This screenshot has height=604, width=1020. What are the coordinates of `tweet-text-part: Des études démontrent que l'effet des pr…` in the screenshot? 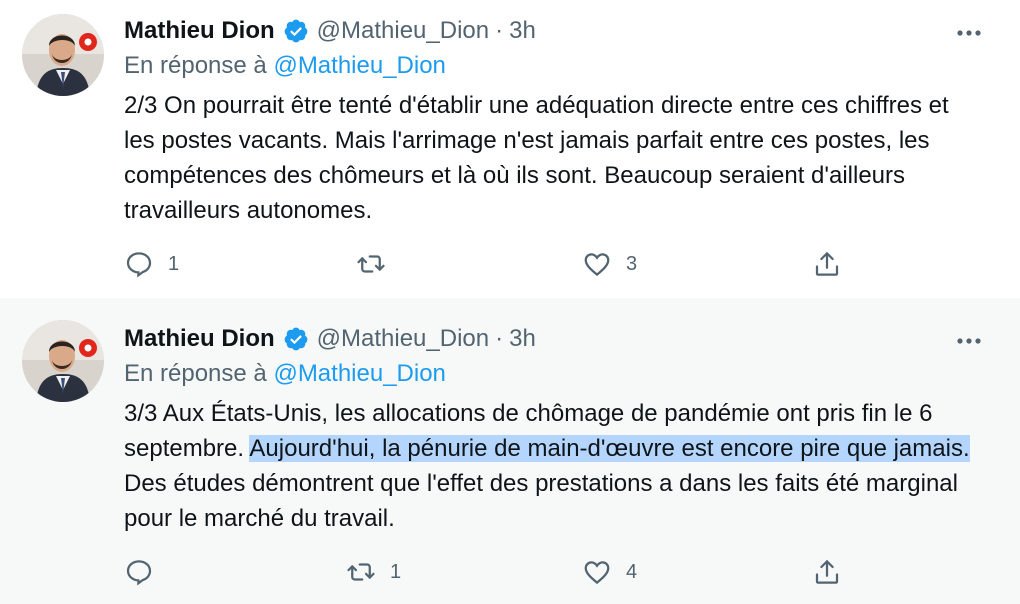 It's located at (541, 501).